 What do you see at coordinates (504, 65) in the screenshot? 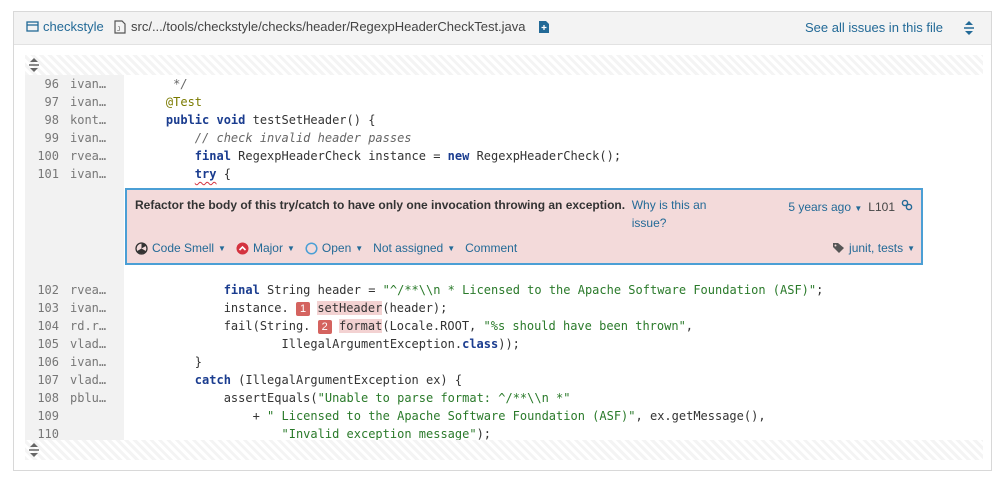
I see `expand-top-bar` at bounding box center [504, 65].